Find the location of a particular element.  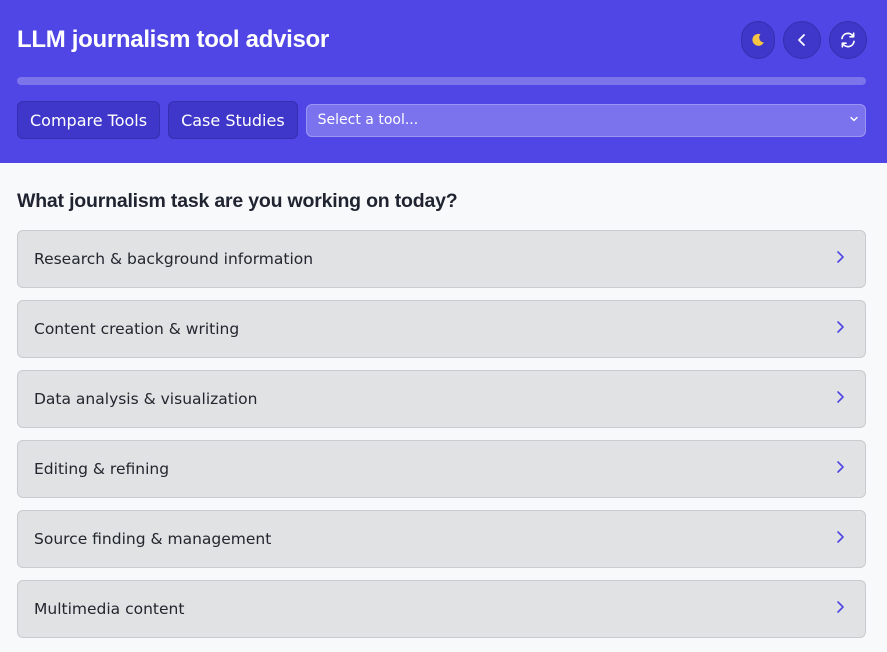

progress-bar is located at coordinates (441, 81).